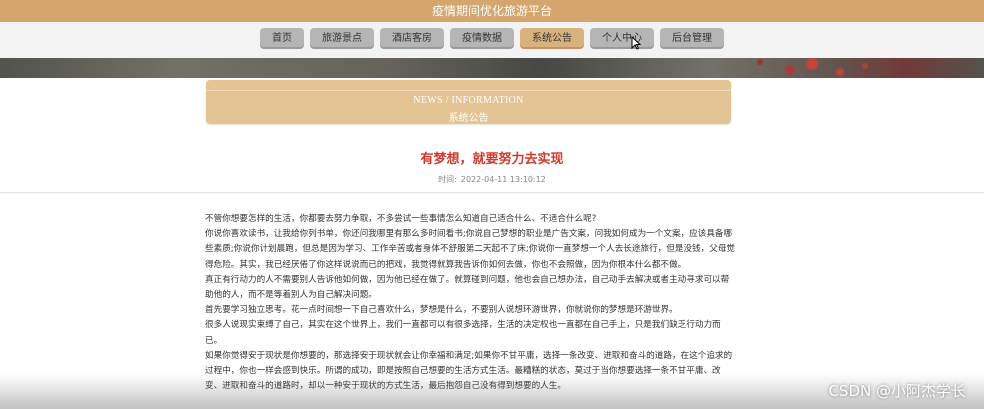 The height and width of the screenshot is (409, 984). I want to click on article-title: 有梦想，就要努力去实现, so click(492, 159).